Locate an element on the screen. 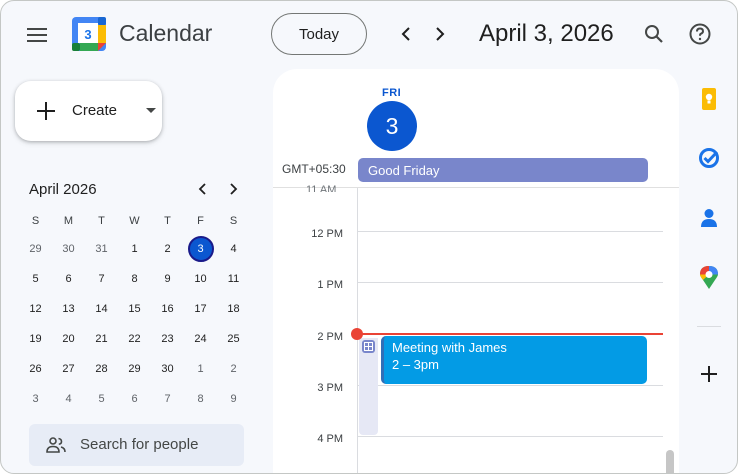 The height and width of the screenshot is (474, 738). mini-calendar-day-number: 13 is located at coordinates (68, 309).